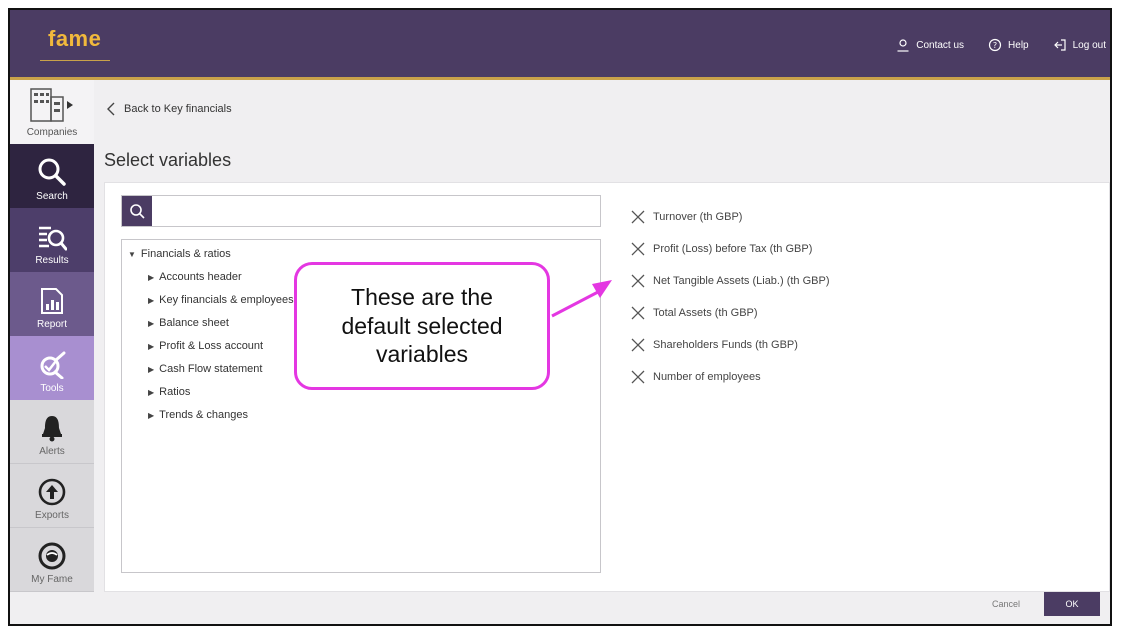  I want to click on search-box, so click(361, 211).